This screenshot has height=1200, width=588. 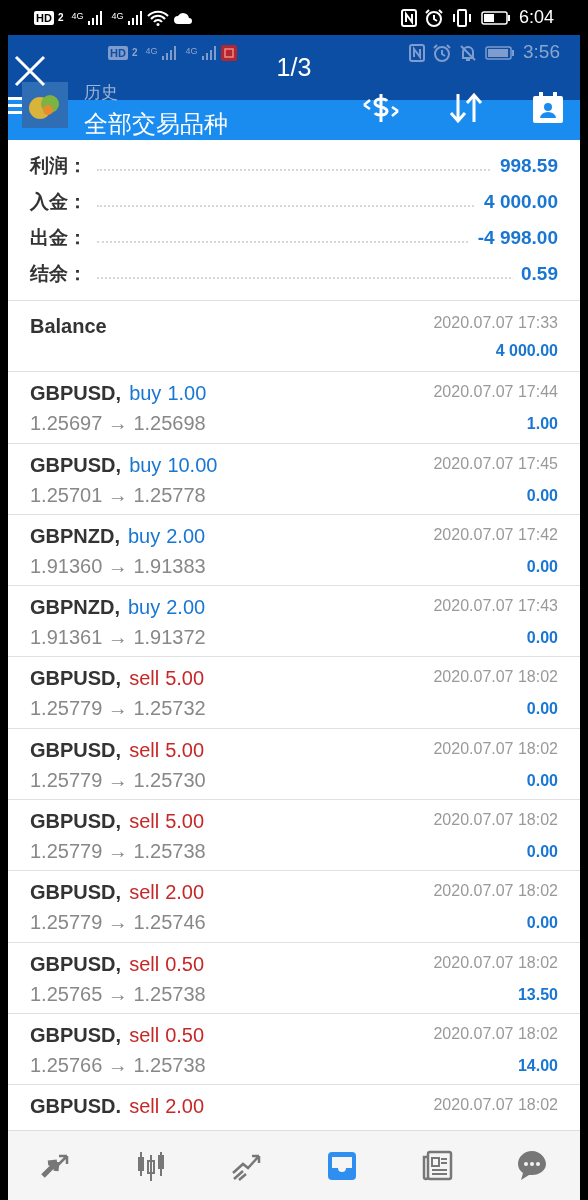 I want to click on trade-volume: 10.00, so click(x=192, y=465).